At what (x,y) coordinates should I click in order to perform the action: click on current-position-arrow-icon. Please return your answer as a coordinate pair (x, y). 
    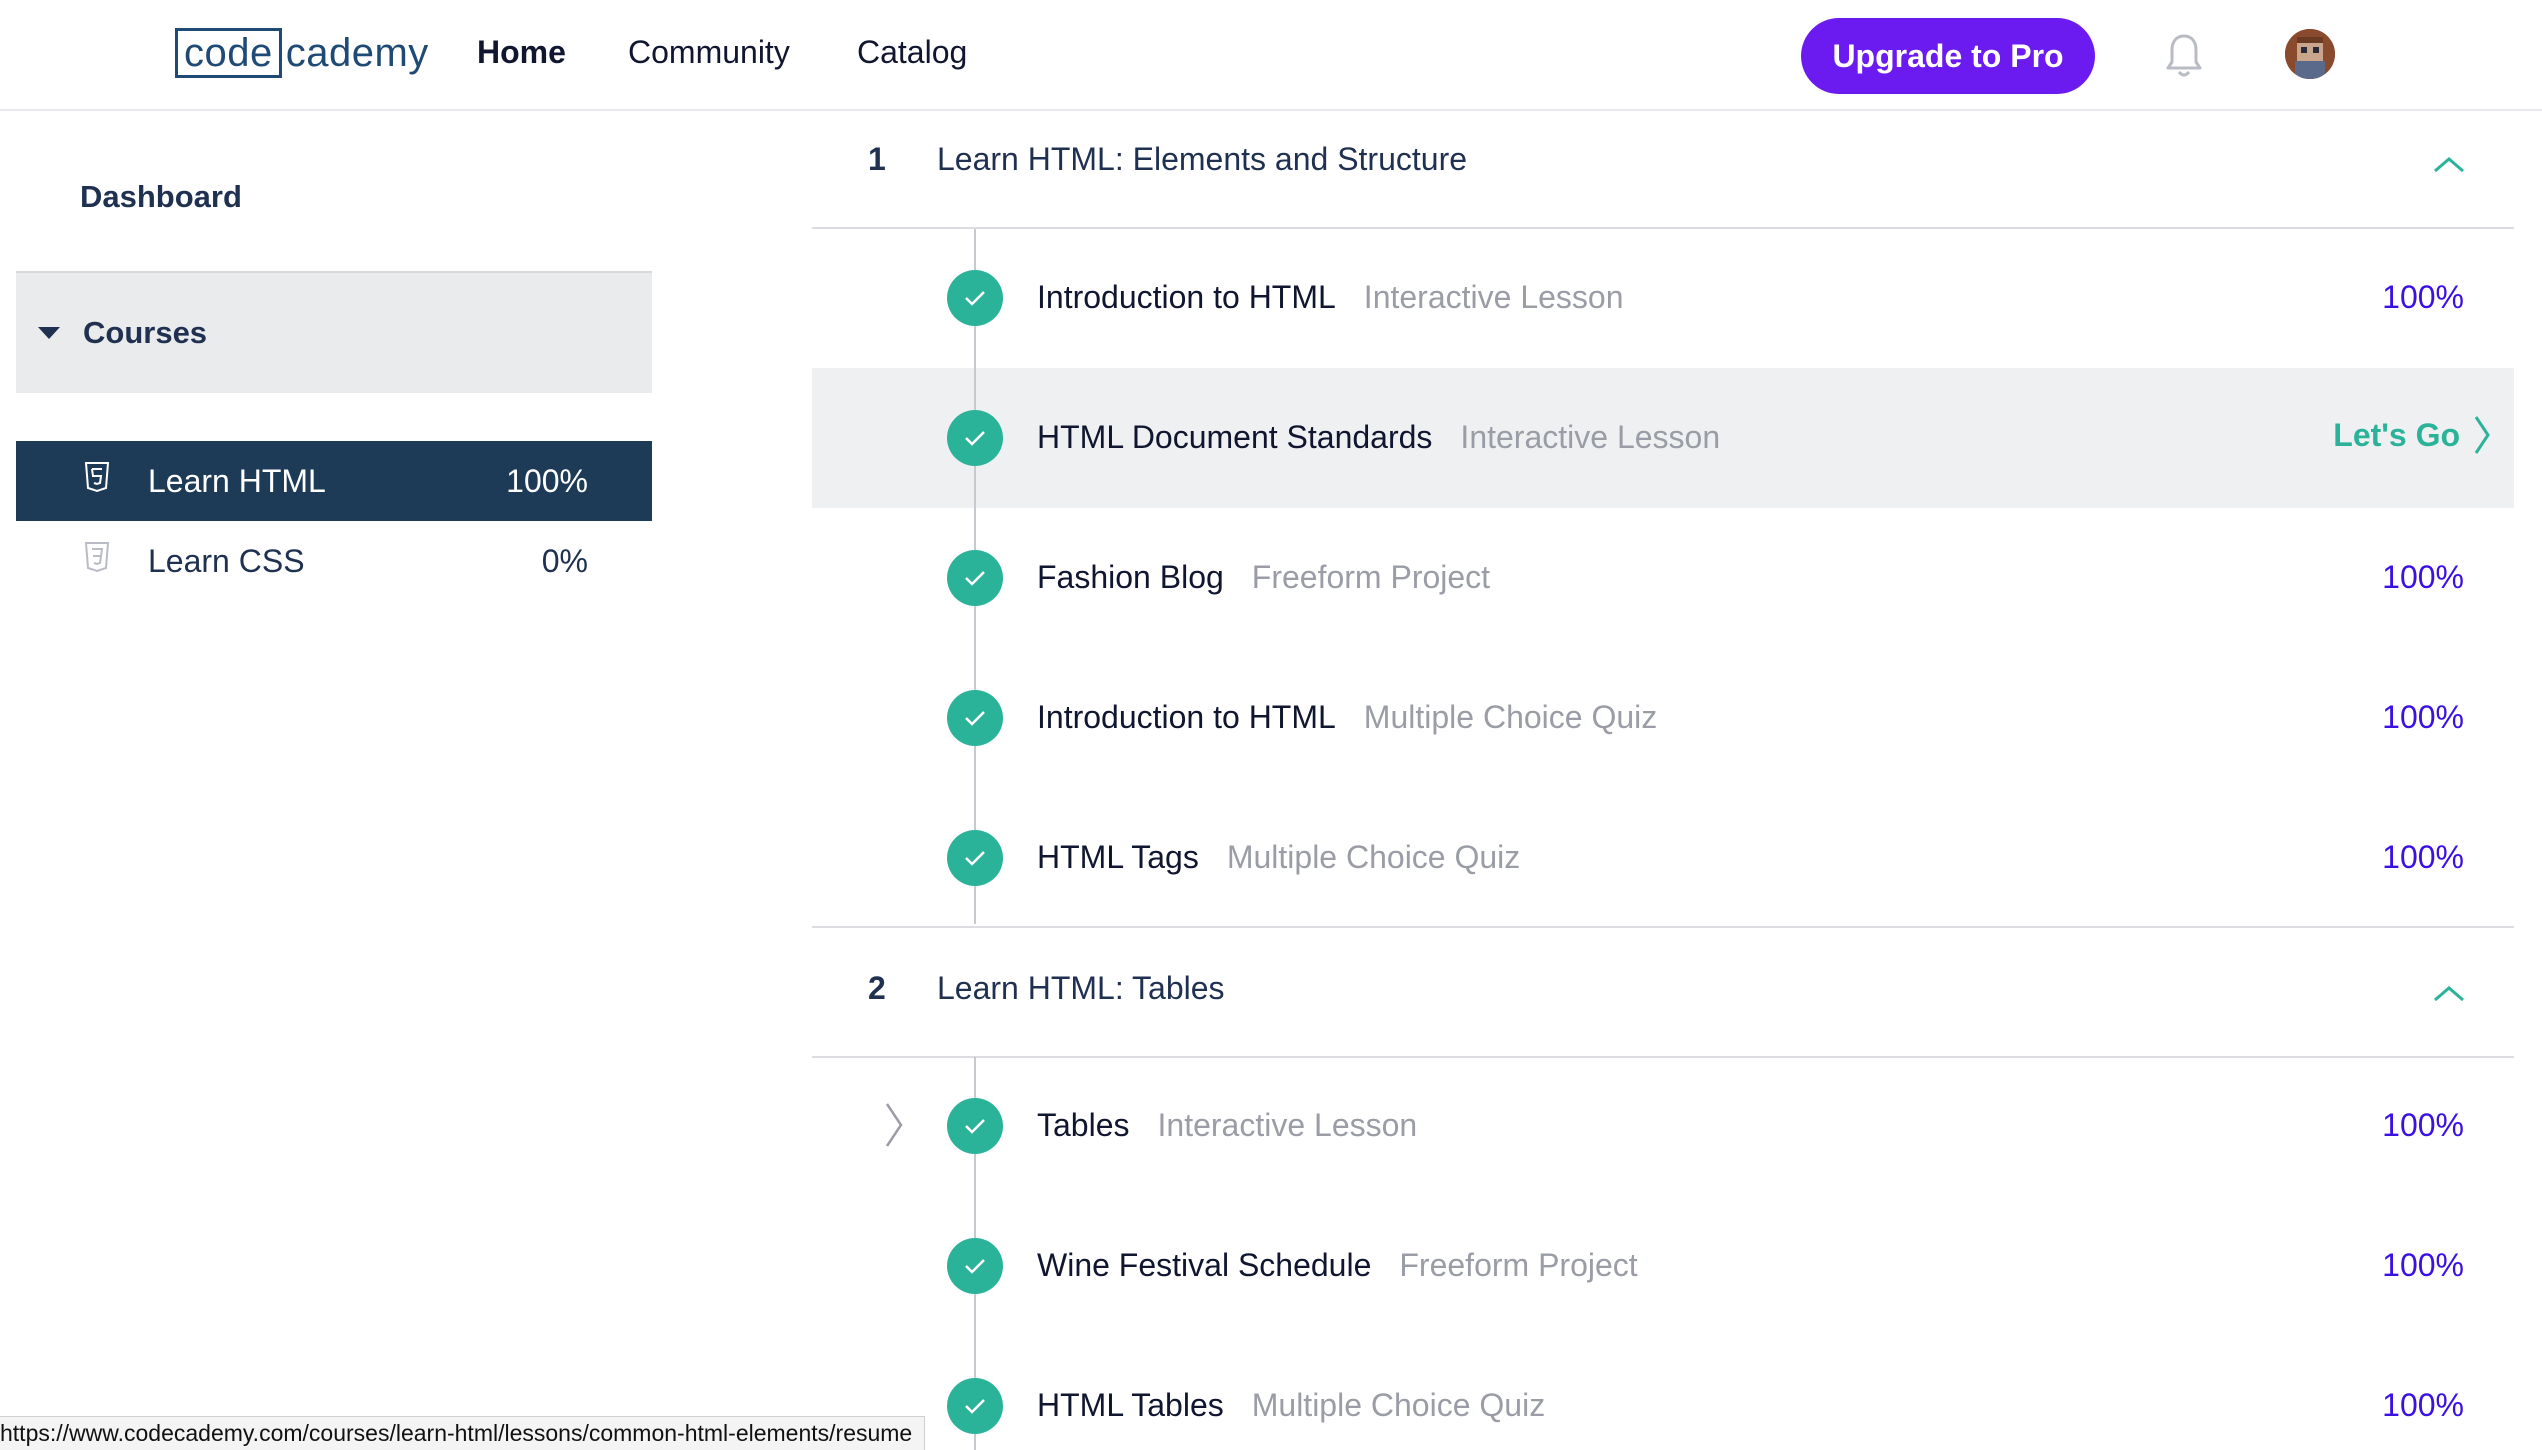
    Looking at the image, I should click on (894, 1125).